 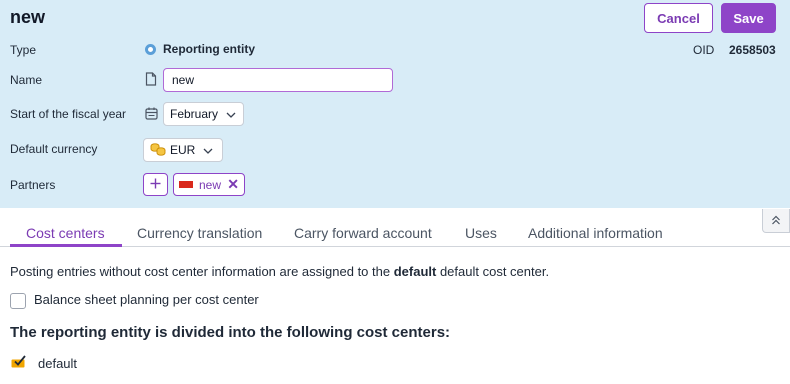 What do you see at coordinates (678, 18) in the screenshot?
I see `cancel-button: Cancel` at bounding box center [678, 18].